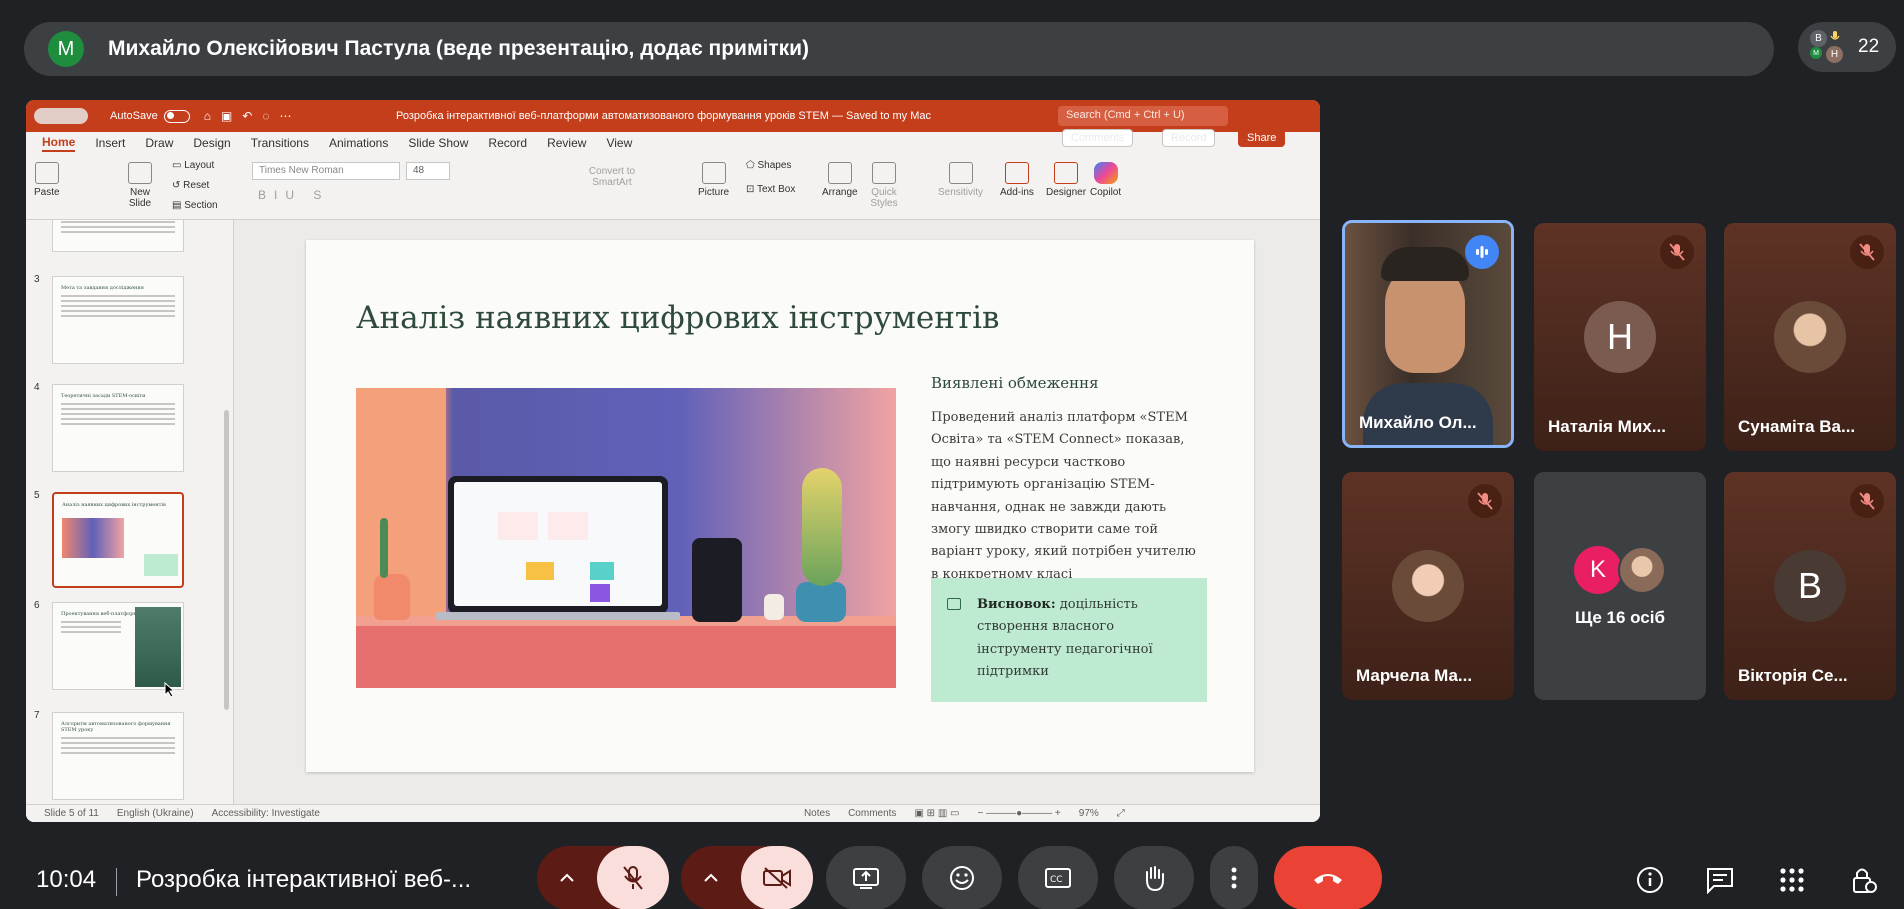  What do you see at coordinates (428, 171) in the screenshot?
I see `font-size-select: 48` at bounding box center [428, 171].